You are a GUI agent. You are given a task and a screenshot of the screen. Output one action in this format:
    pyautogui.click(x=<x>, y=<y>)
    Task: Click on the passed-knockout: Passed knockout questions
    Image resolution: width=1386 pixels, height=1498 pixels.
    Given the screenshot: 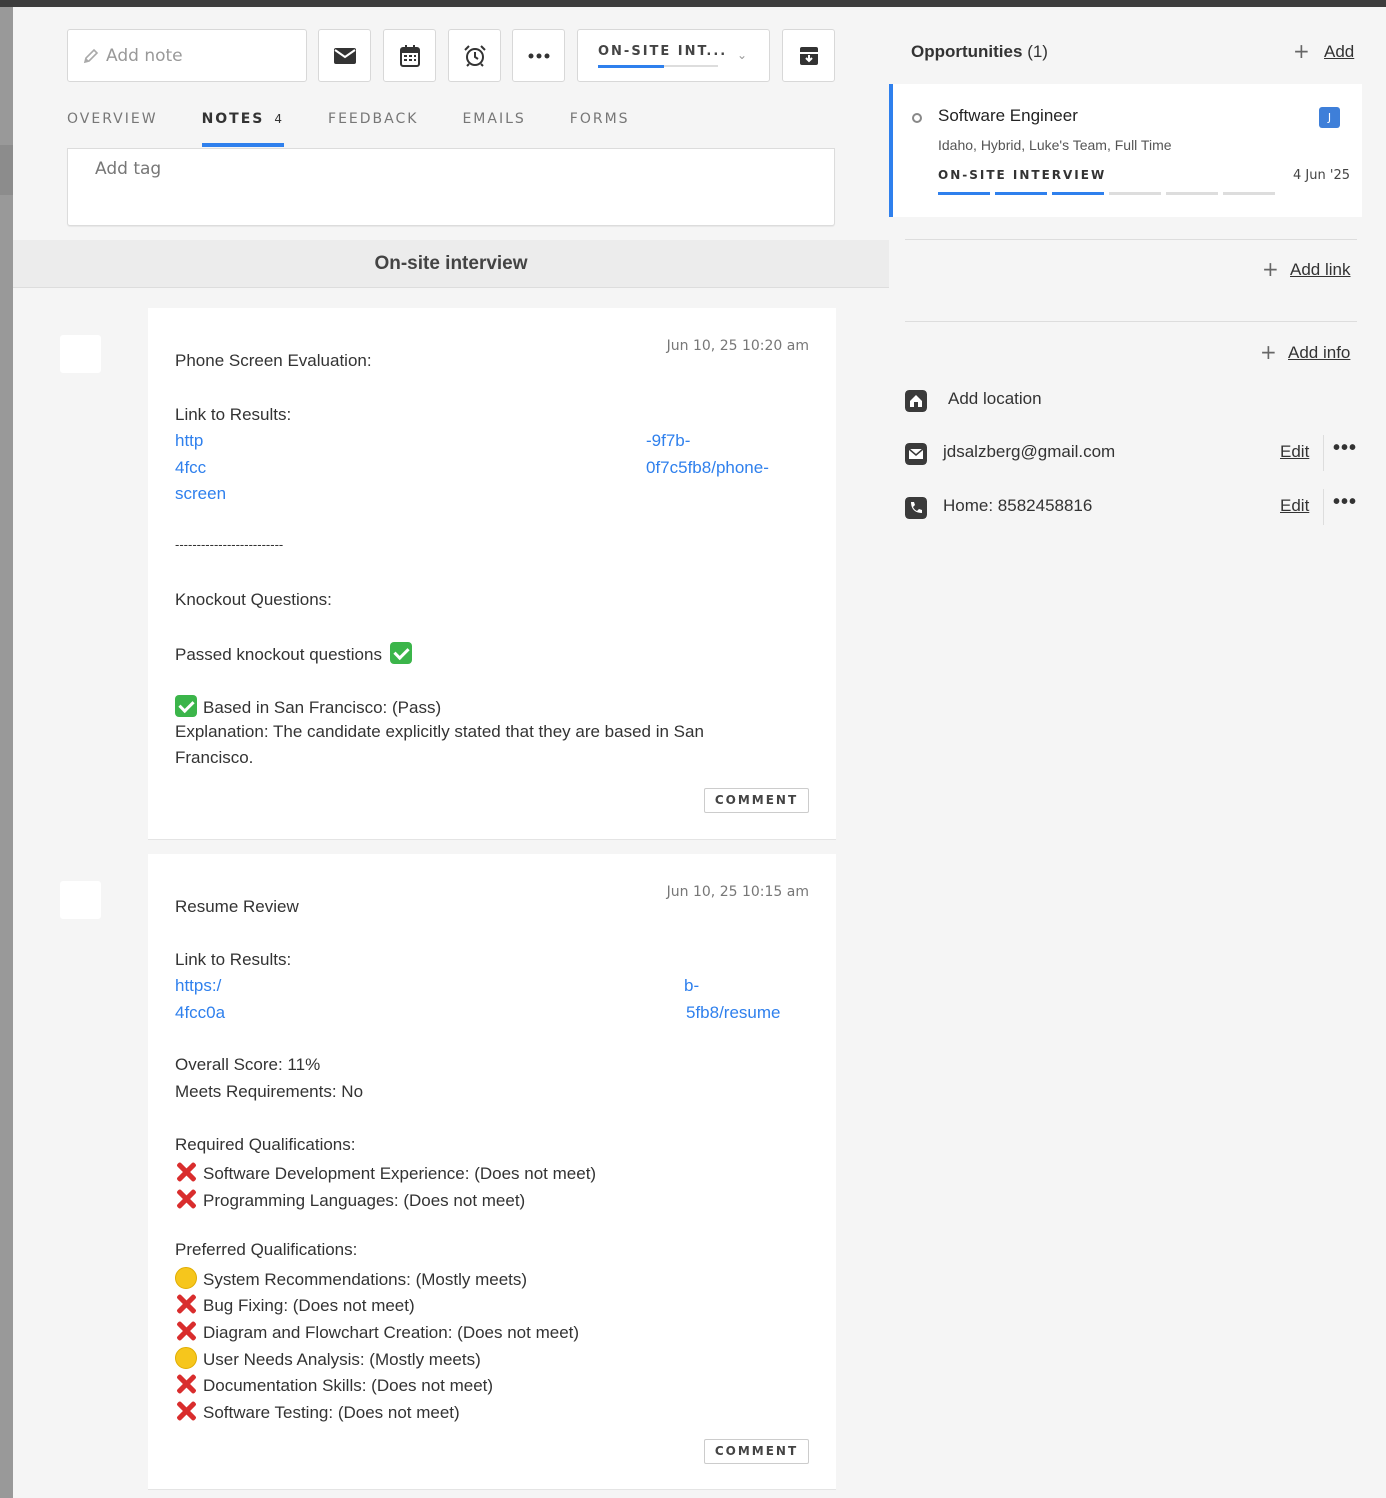 What is the action you would take?
    pyautogui.click(x=296, y=653)
    